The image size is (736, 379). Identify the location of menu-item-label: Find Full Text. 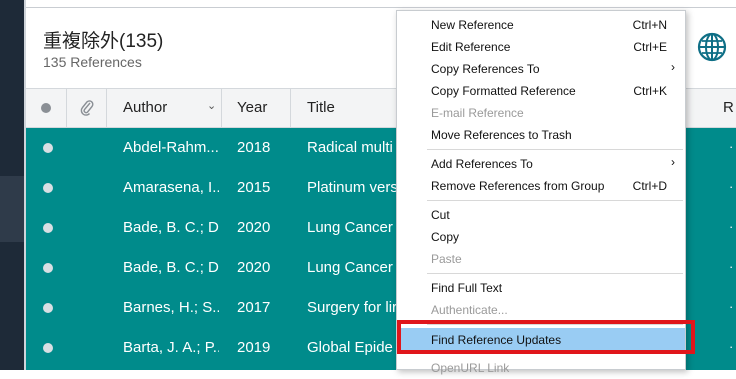
(467, 288).